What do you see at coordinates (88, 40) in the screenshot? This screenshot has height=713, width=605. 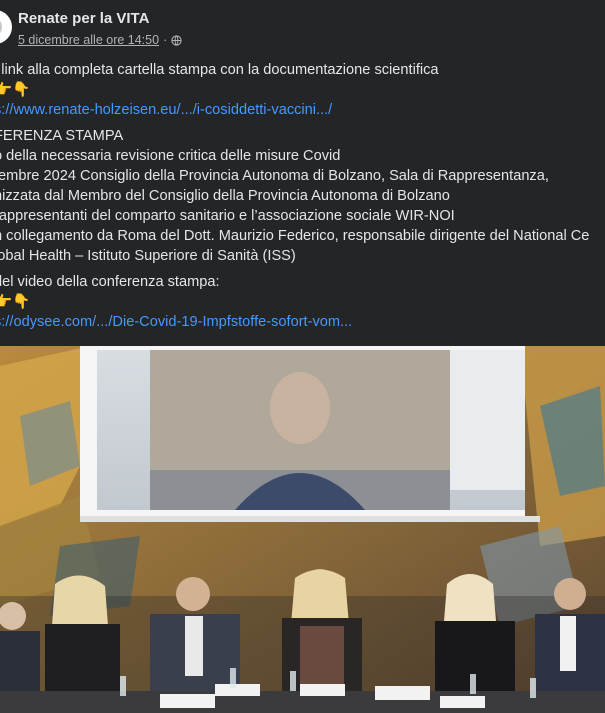 I see `post-timestamp: 5 dicembre alle ore 14:50` at bounding box center [88, 40].